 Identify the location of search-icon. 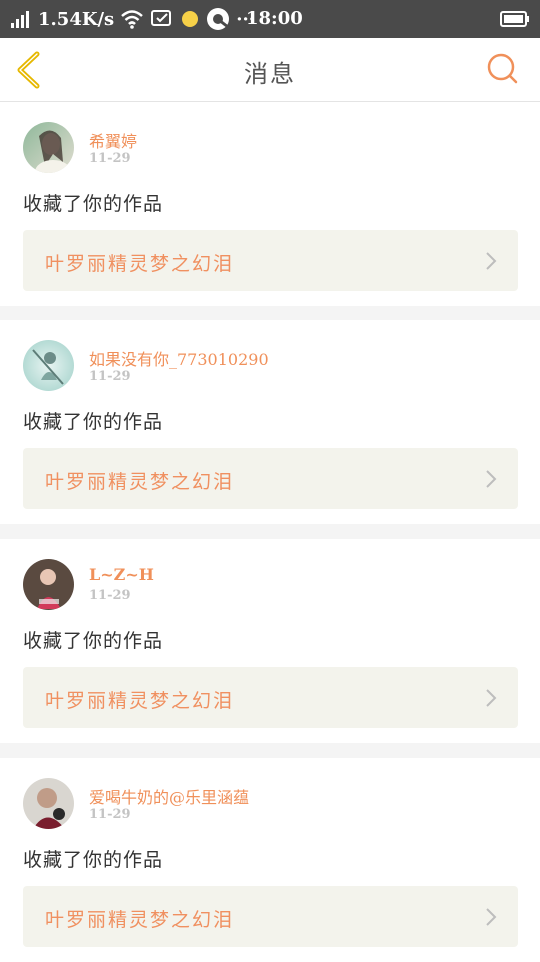
(502, 68).